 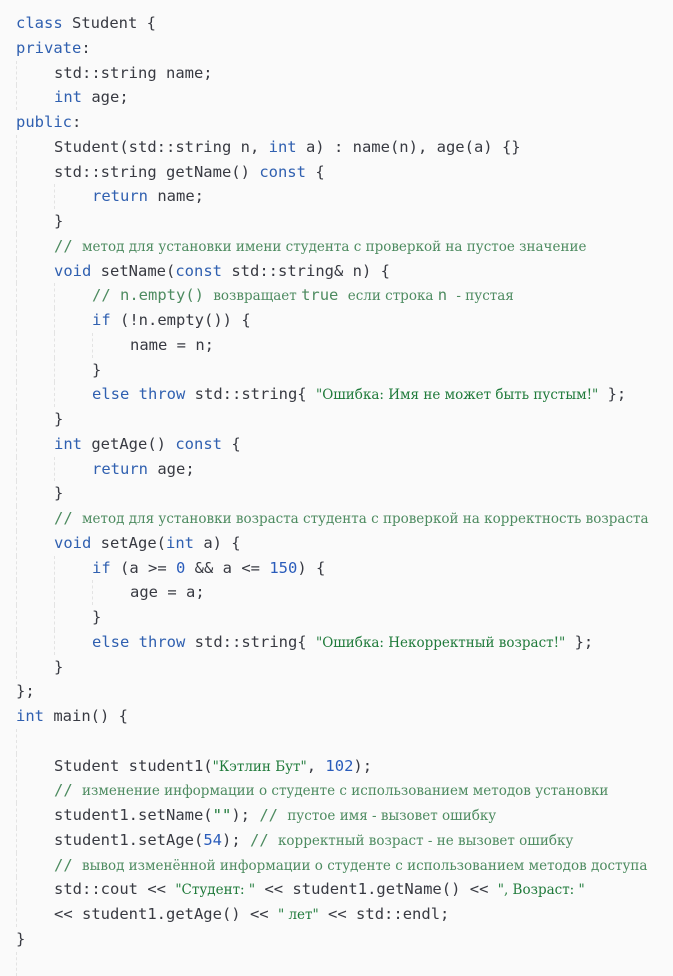 I want to click on code-line: Student student1("Кэтлин Бут", 102);, so click(x=344, y=766).